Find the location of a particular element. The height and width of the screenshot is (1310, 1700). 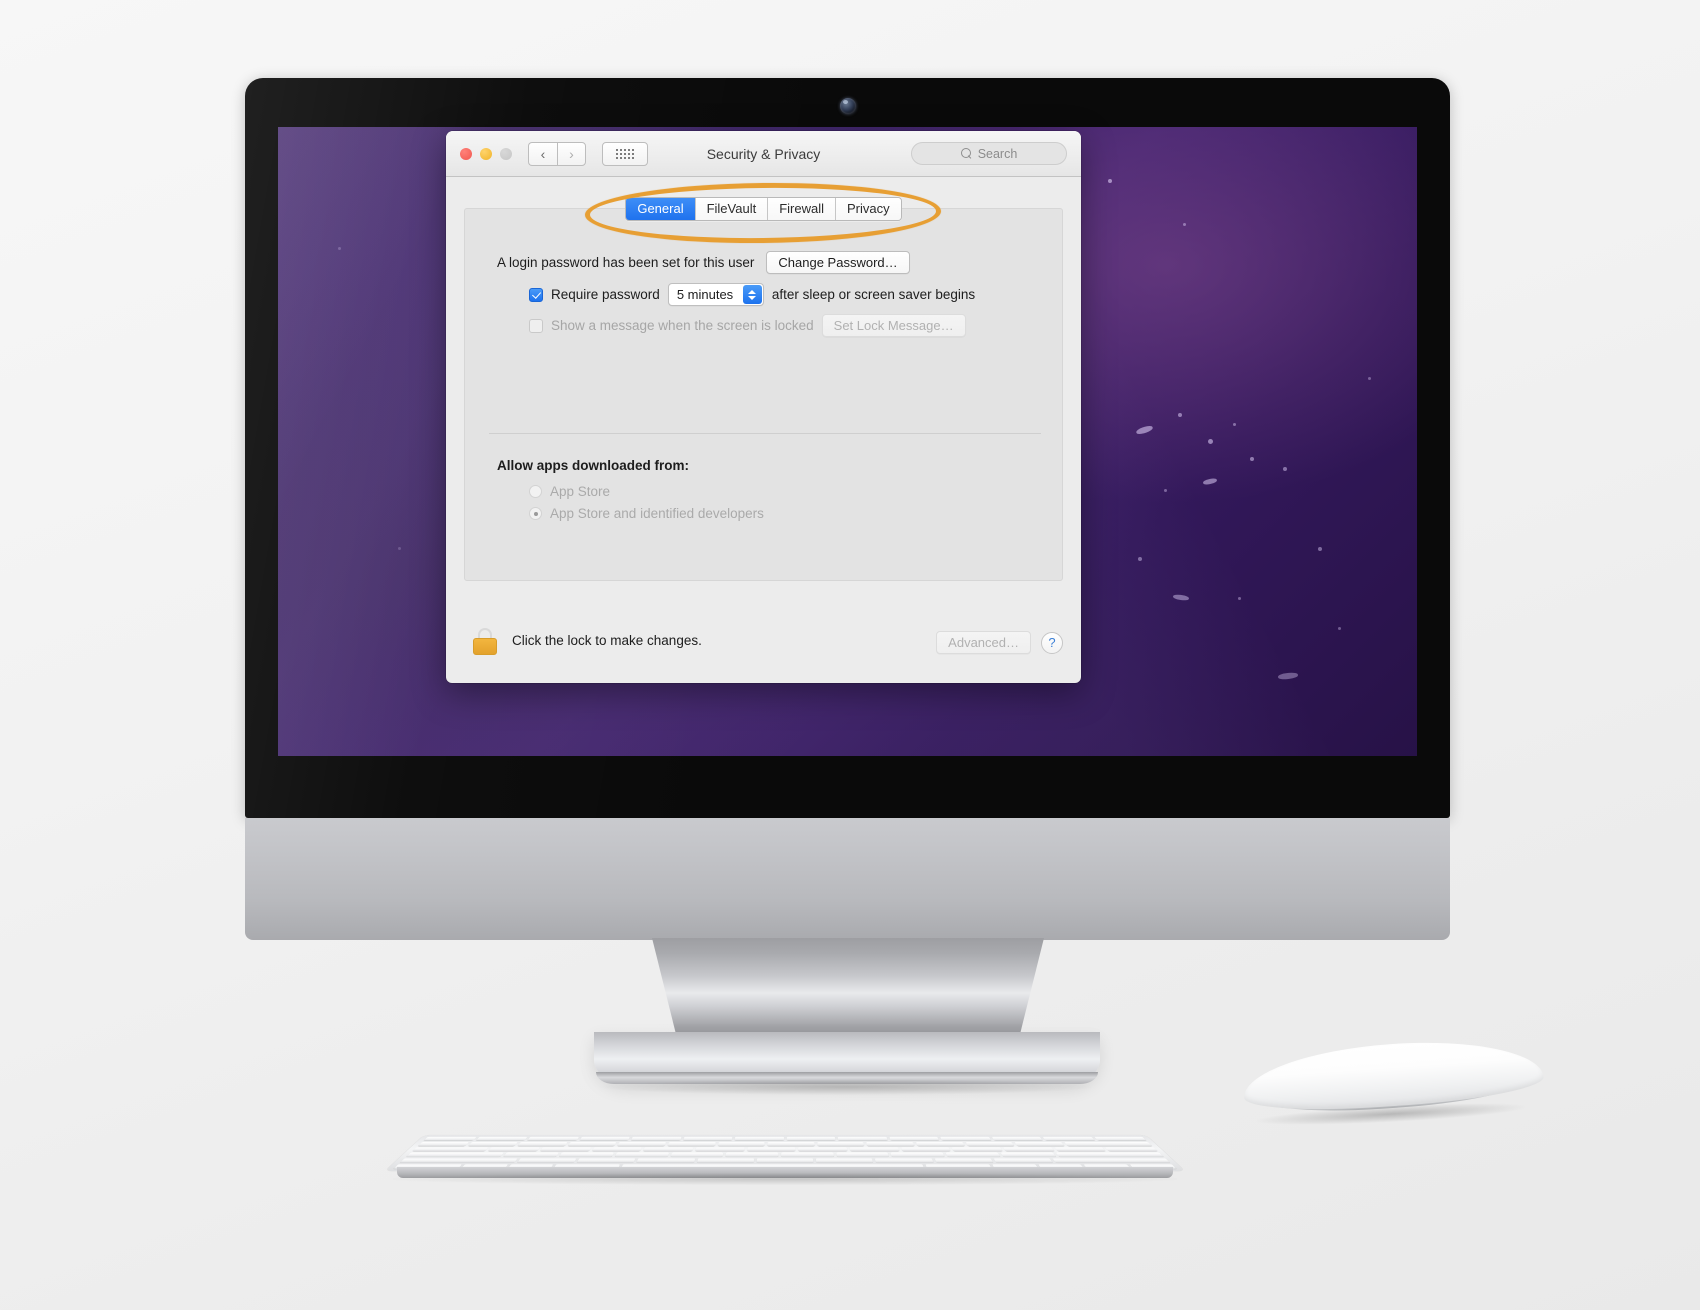

close-button is located at coordinates (466, 153).